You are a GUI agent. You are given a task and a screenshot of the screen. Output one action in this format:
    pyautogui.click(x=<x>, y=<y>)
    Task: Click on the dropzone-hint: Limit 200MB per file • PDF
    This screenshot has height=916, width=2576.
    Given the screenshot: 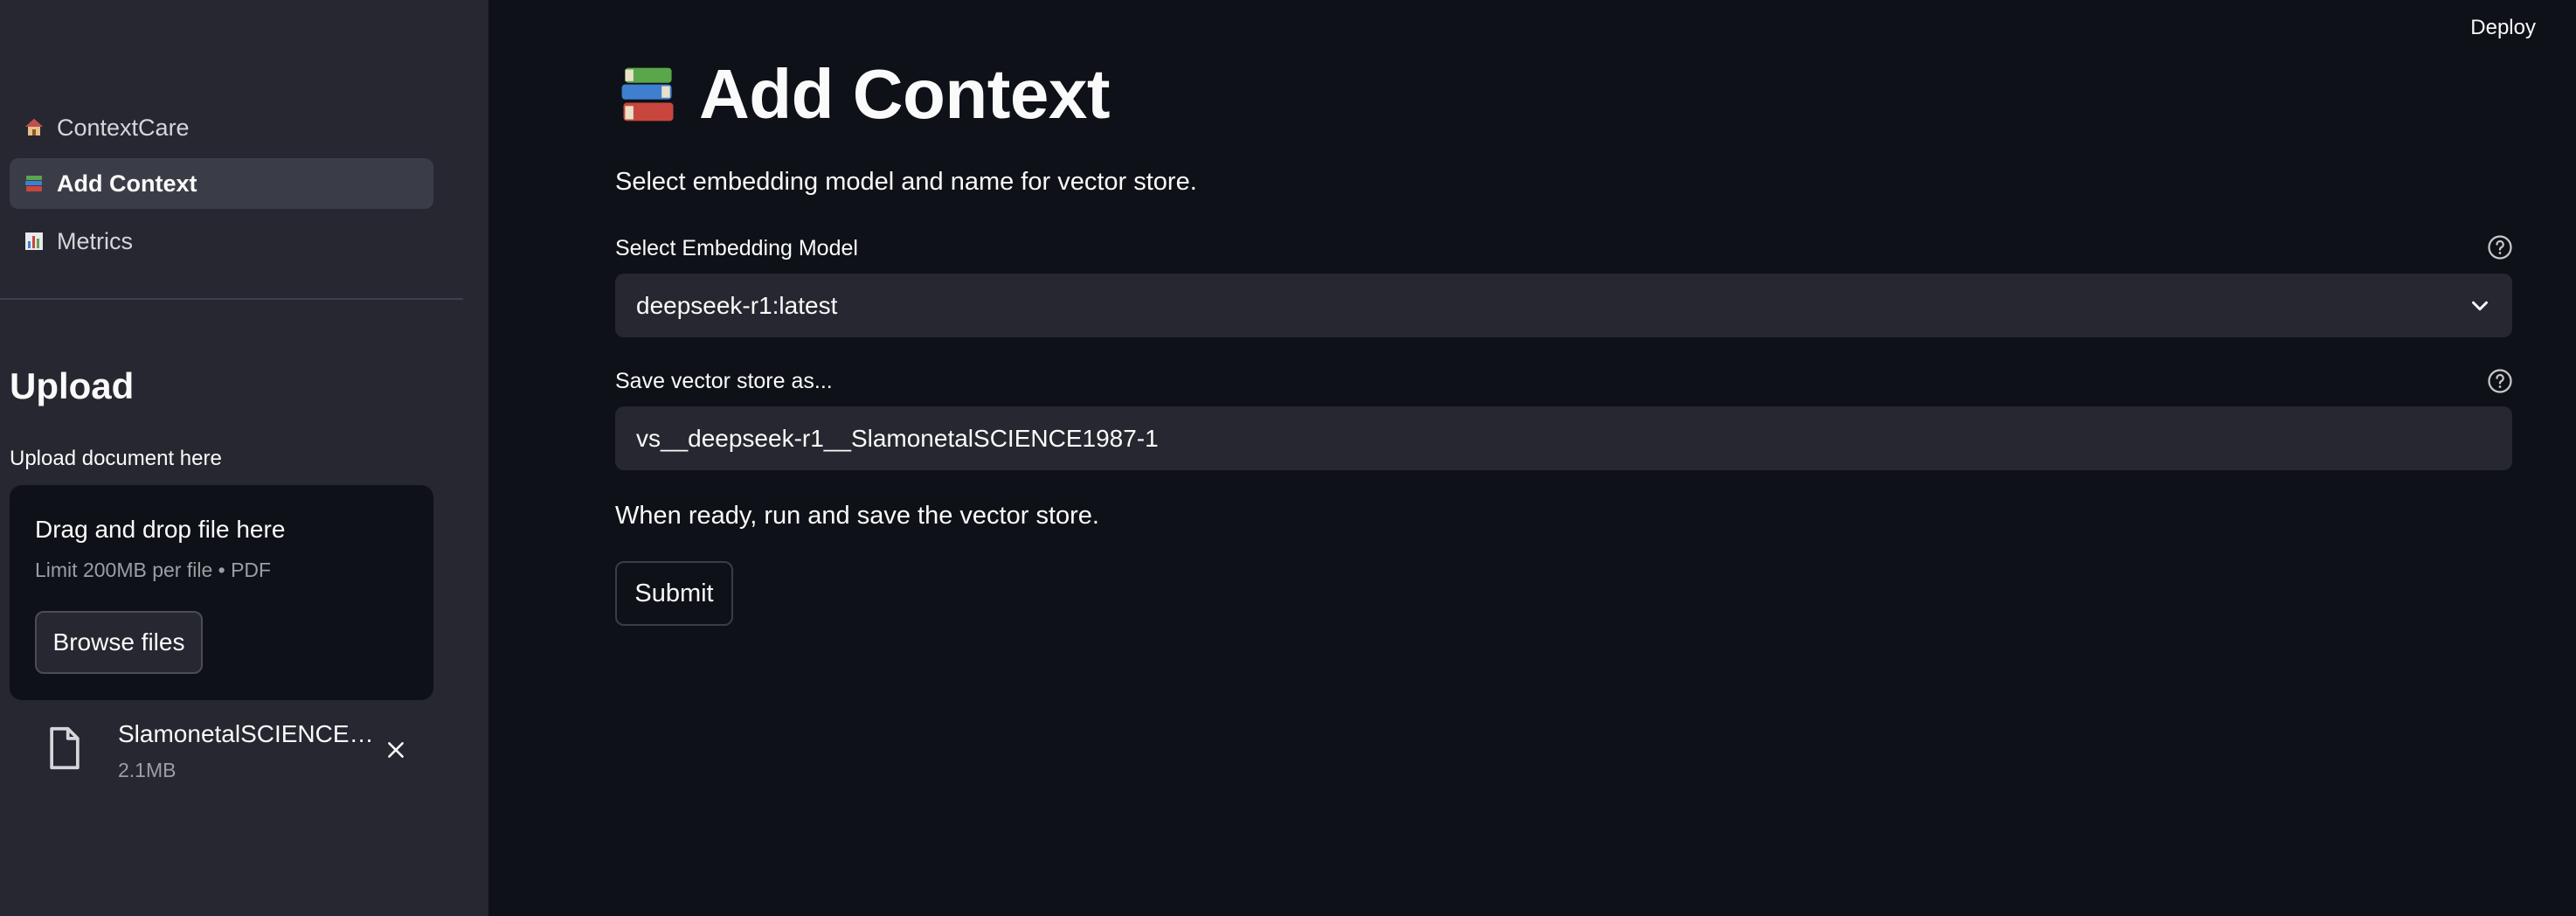 What is the action you would take?
    pyautogui.click(x=153, y=570)
    